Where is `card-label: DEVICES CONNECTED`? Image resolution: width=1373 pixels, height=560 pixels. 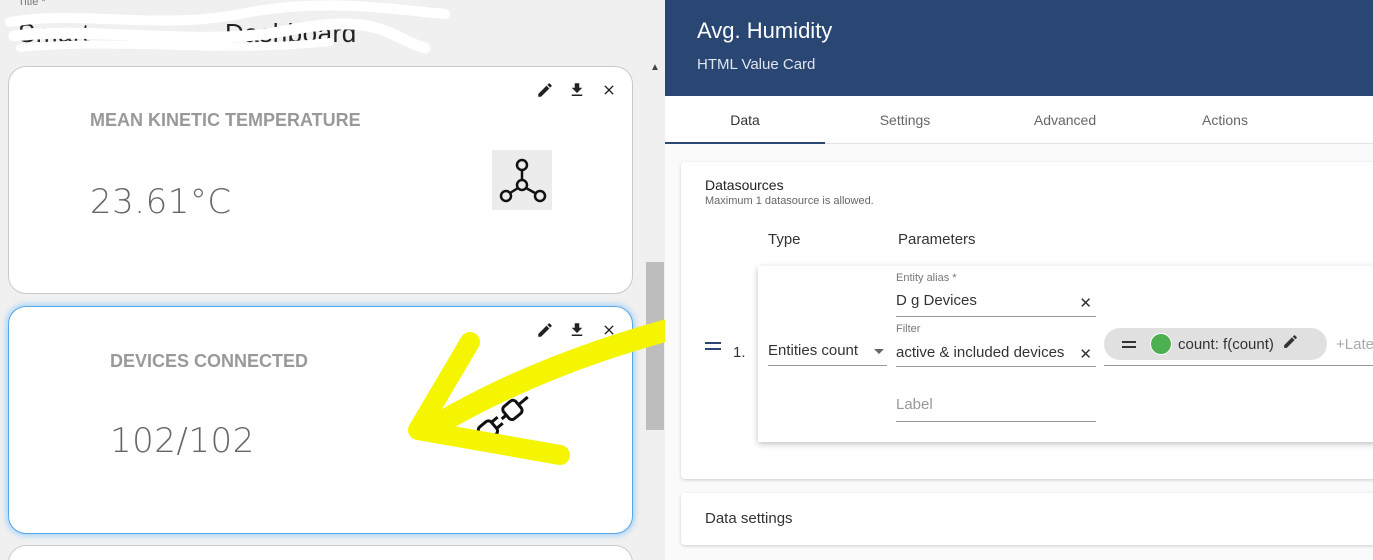 card-label: DEVICES CONNECTED is located at coordinates (209, 361).